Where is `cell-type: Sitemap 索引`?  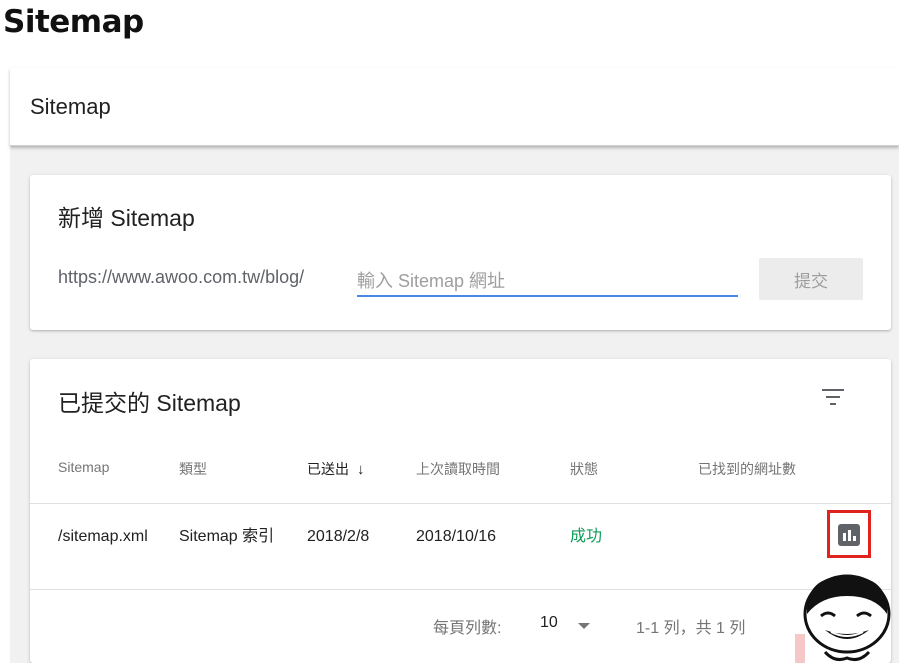 cell-type: Sitemap 索引 is located at coordinates (227, 536).